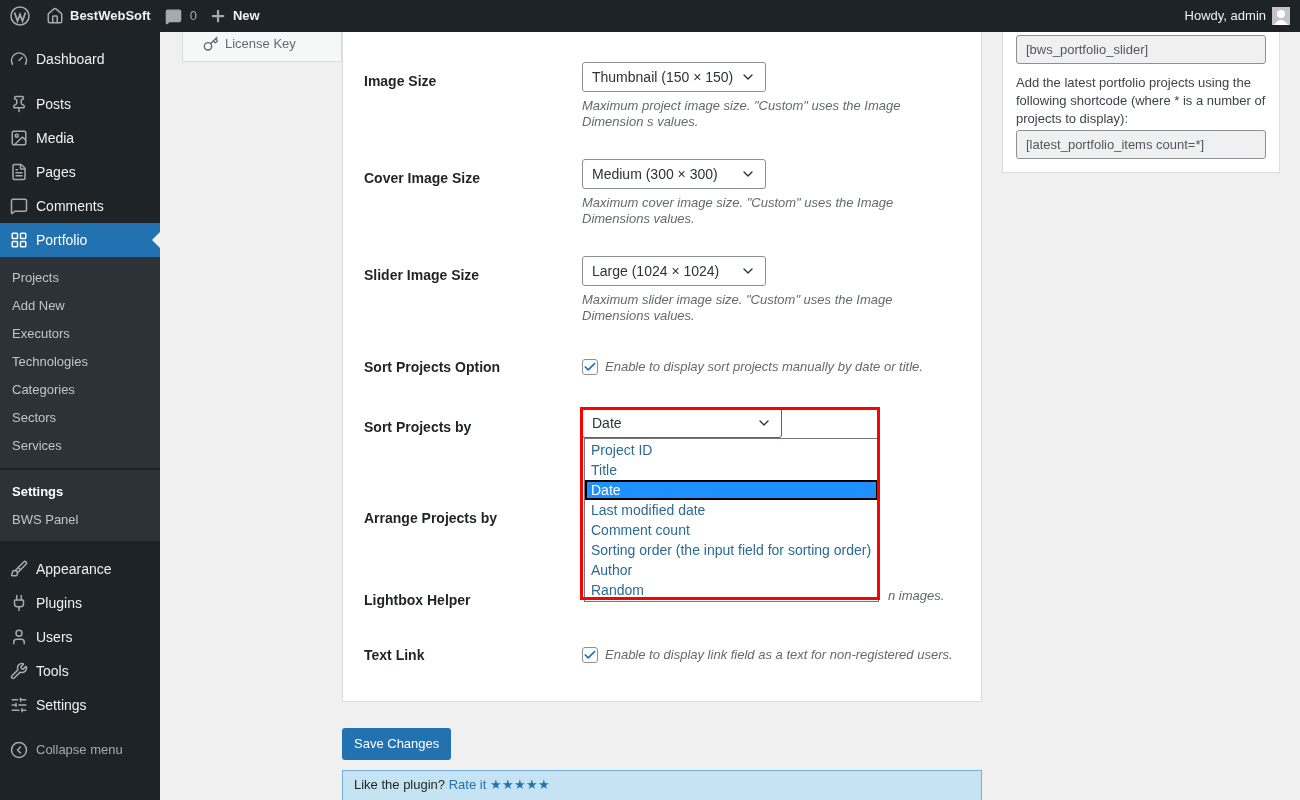 Image resolution: width=1300 pixels, height=800 pixels. What do you see at coordinates (19, 240) in the screenshot?
I see `grid-icon` at bounding box center [19, 240].